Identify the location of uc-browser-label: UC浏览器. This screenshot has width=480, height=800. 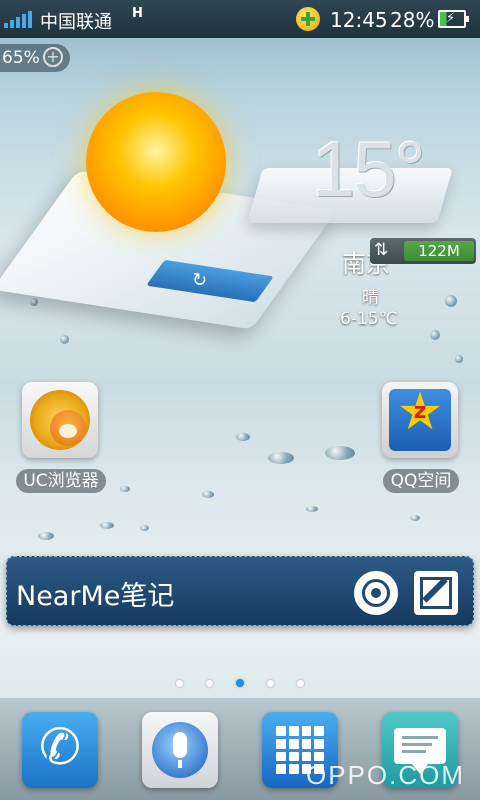
(61, 481).